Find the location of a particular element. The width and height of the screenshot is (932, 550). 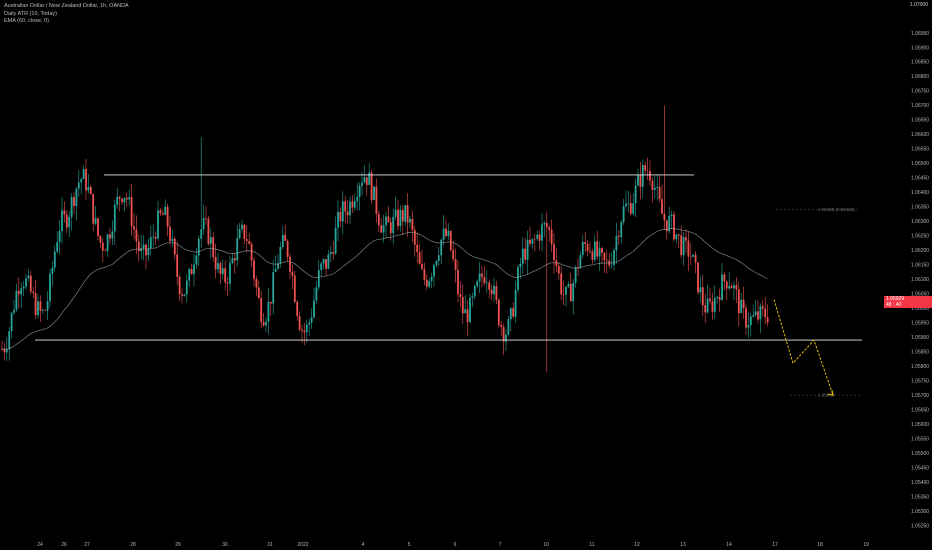

price-tick-label: 1.06800 is located at coordinates (920, 77).